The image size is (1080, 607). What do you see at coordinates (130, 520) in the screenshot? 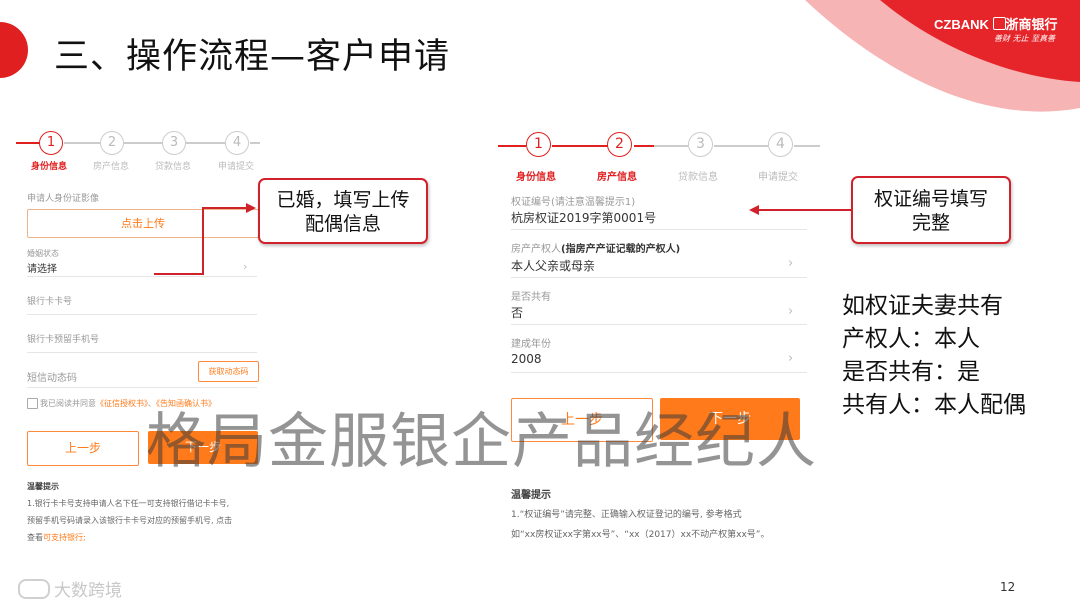
I see `tips-line: 预留手机号码请录入该银行卡卡号对应的预留手机号, 点击` at bounding box center [130, 520].